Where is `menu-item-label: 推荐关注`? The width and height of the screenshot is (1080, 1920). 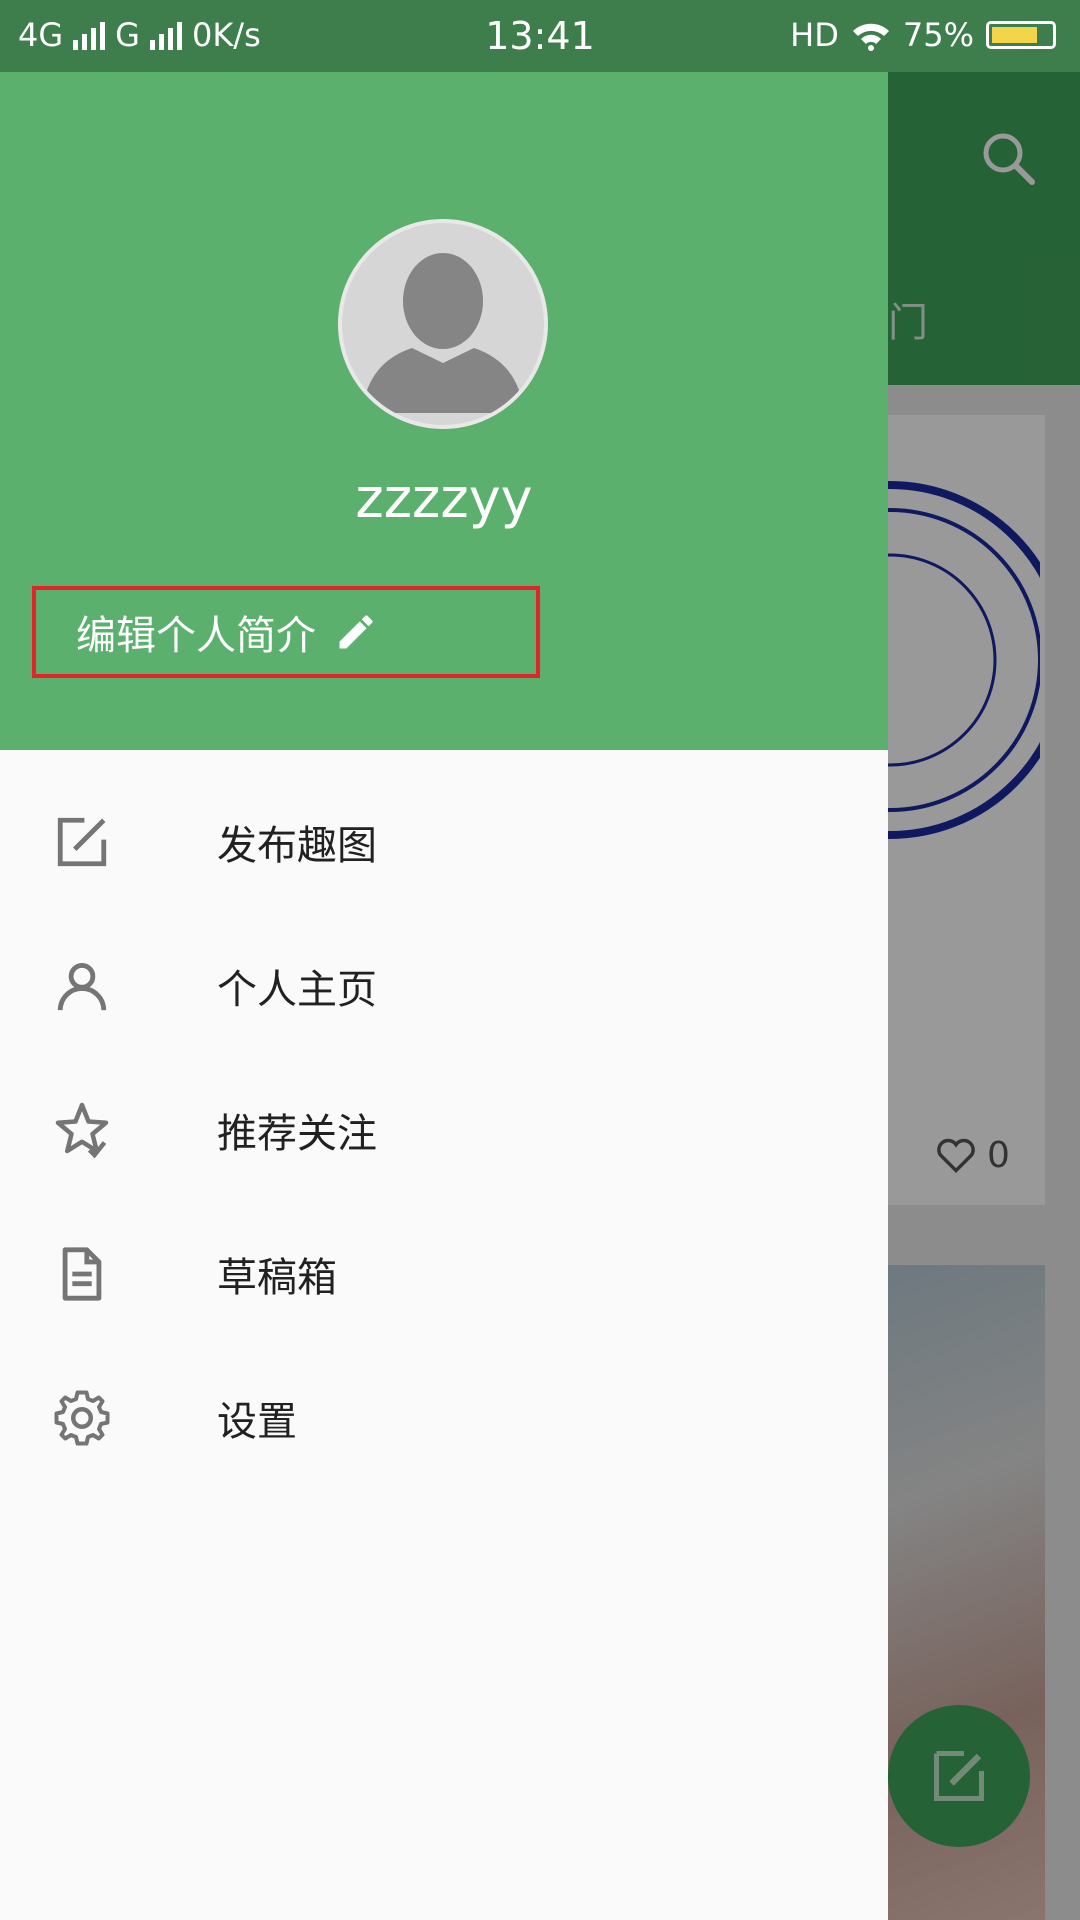
menu-item-label: 推荐关注 is located at coordinates (297, 1134).